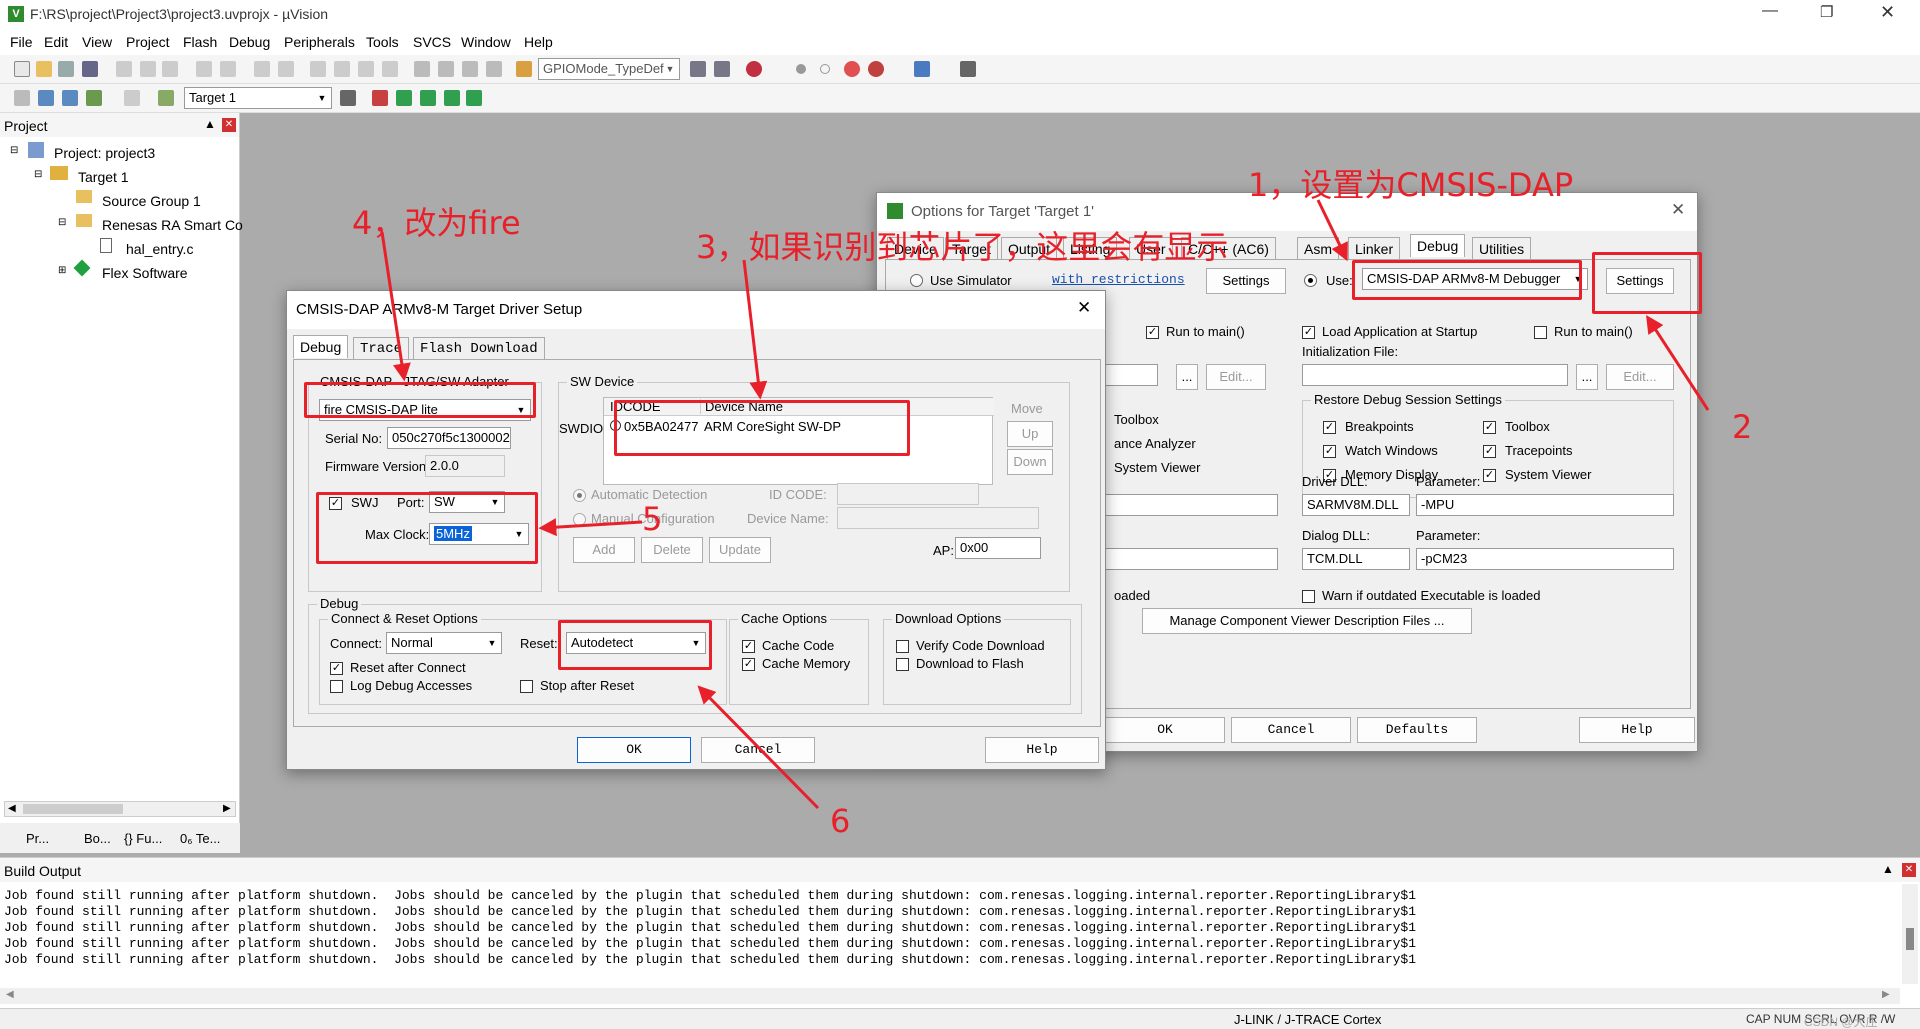  I want to click on watermark: CSDN @大庄, so click(1841, 1022).